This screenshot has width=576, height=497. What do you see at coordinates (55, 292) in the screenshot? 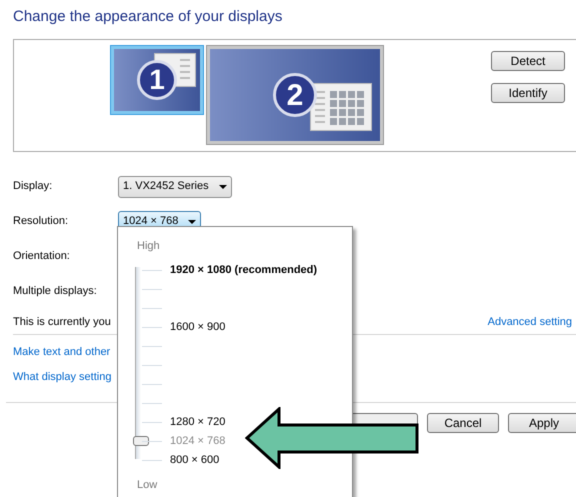
I see `field-label: Multiple displays:` at bounding box center [55, 292].